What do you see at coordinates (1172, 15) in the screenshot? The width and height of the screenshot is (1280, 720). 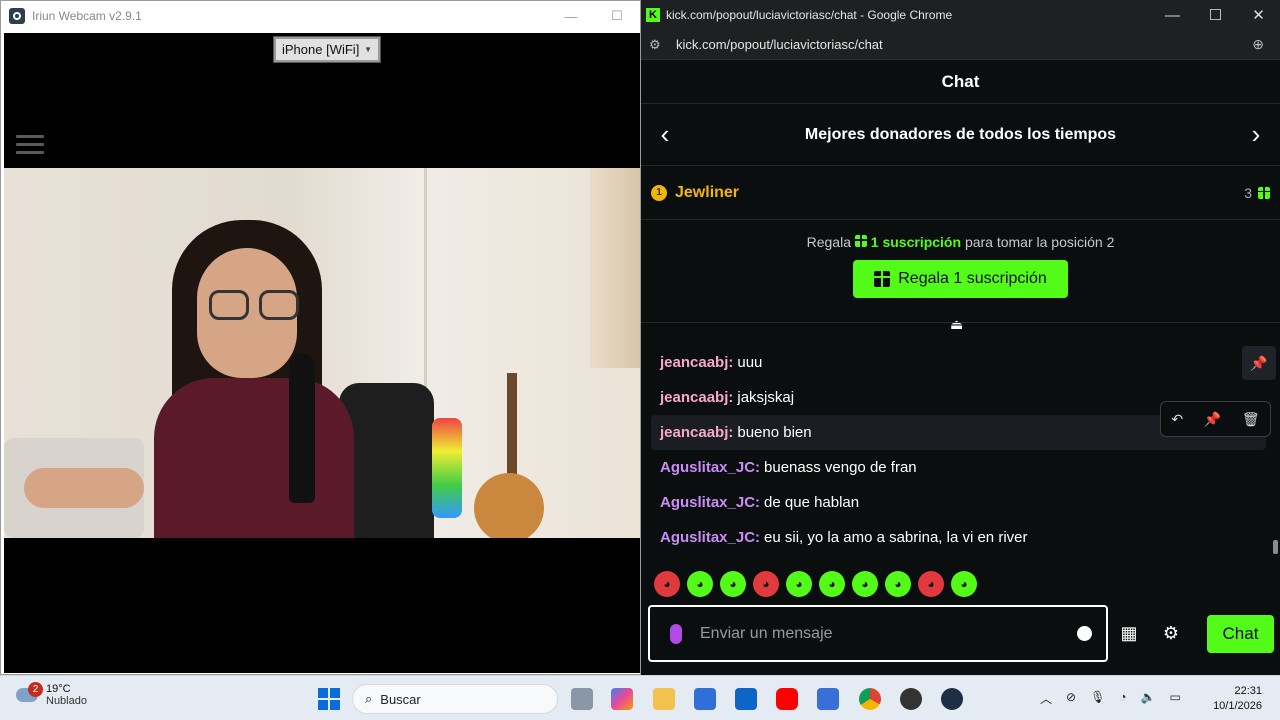 I see `chrome-minimize-button: —` at bounding box center [1172, 15].